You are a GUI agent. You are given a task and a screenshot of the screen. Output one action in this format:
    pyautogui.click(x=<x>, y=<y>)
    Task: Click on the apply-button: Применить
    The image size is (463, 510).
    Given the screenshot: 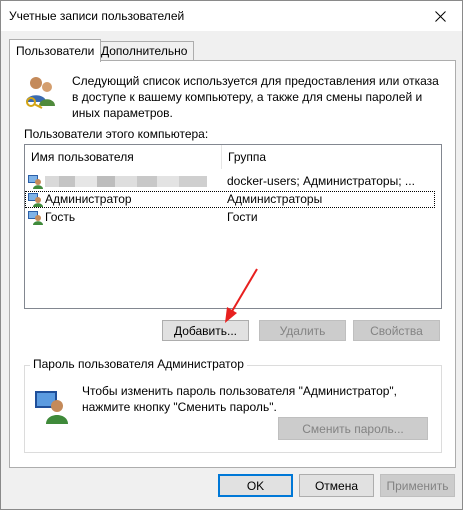 What is the action you would take?
    pyautogui.click(x=417, y=485)
    